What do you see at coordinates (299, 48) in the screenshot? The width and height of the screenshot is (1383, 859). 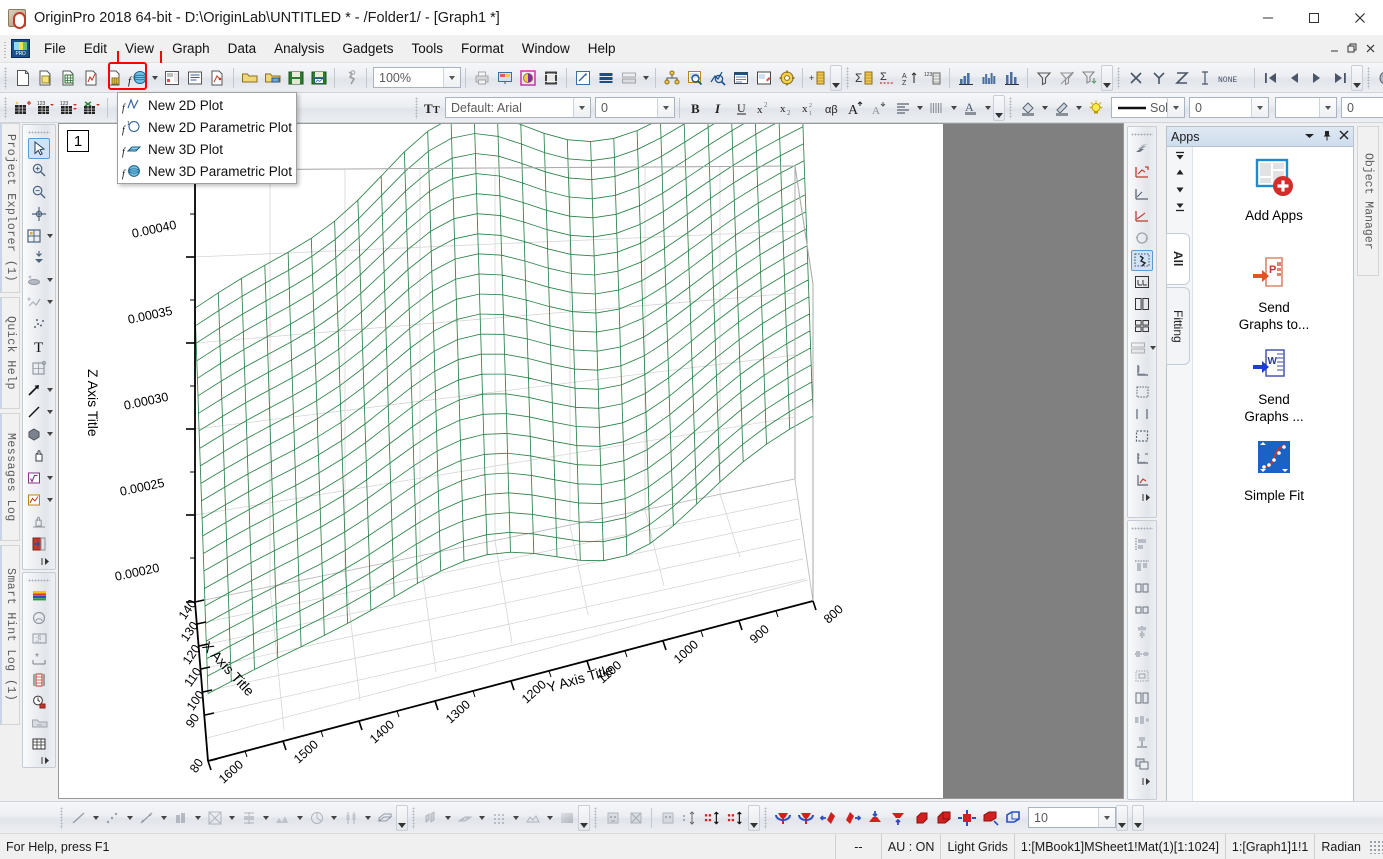 I see `menu-analysis: Analysis` at bounding box center [299, 48].